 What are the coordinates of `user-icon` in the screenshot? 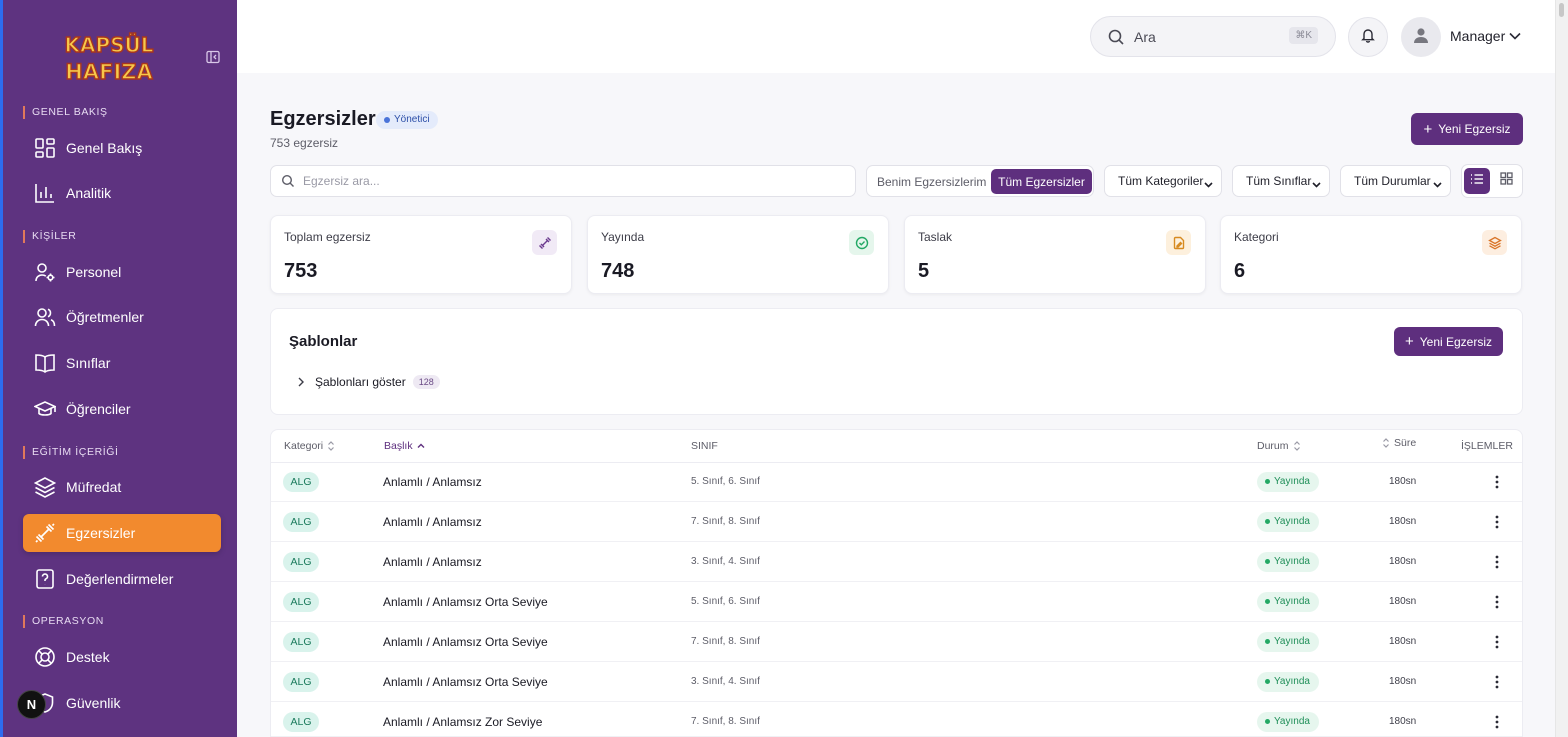 It's located at (1421, 37).